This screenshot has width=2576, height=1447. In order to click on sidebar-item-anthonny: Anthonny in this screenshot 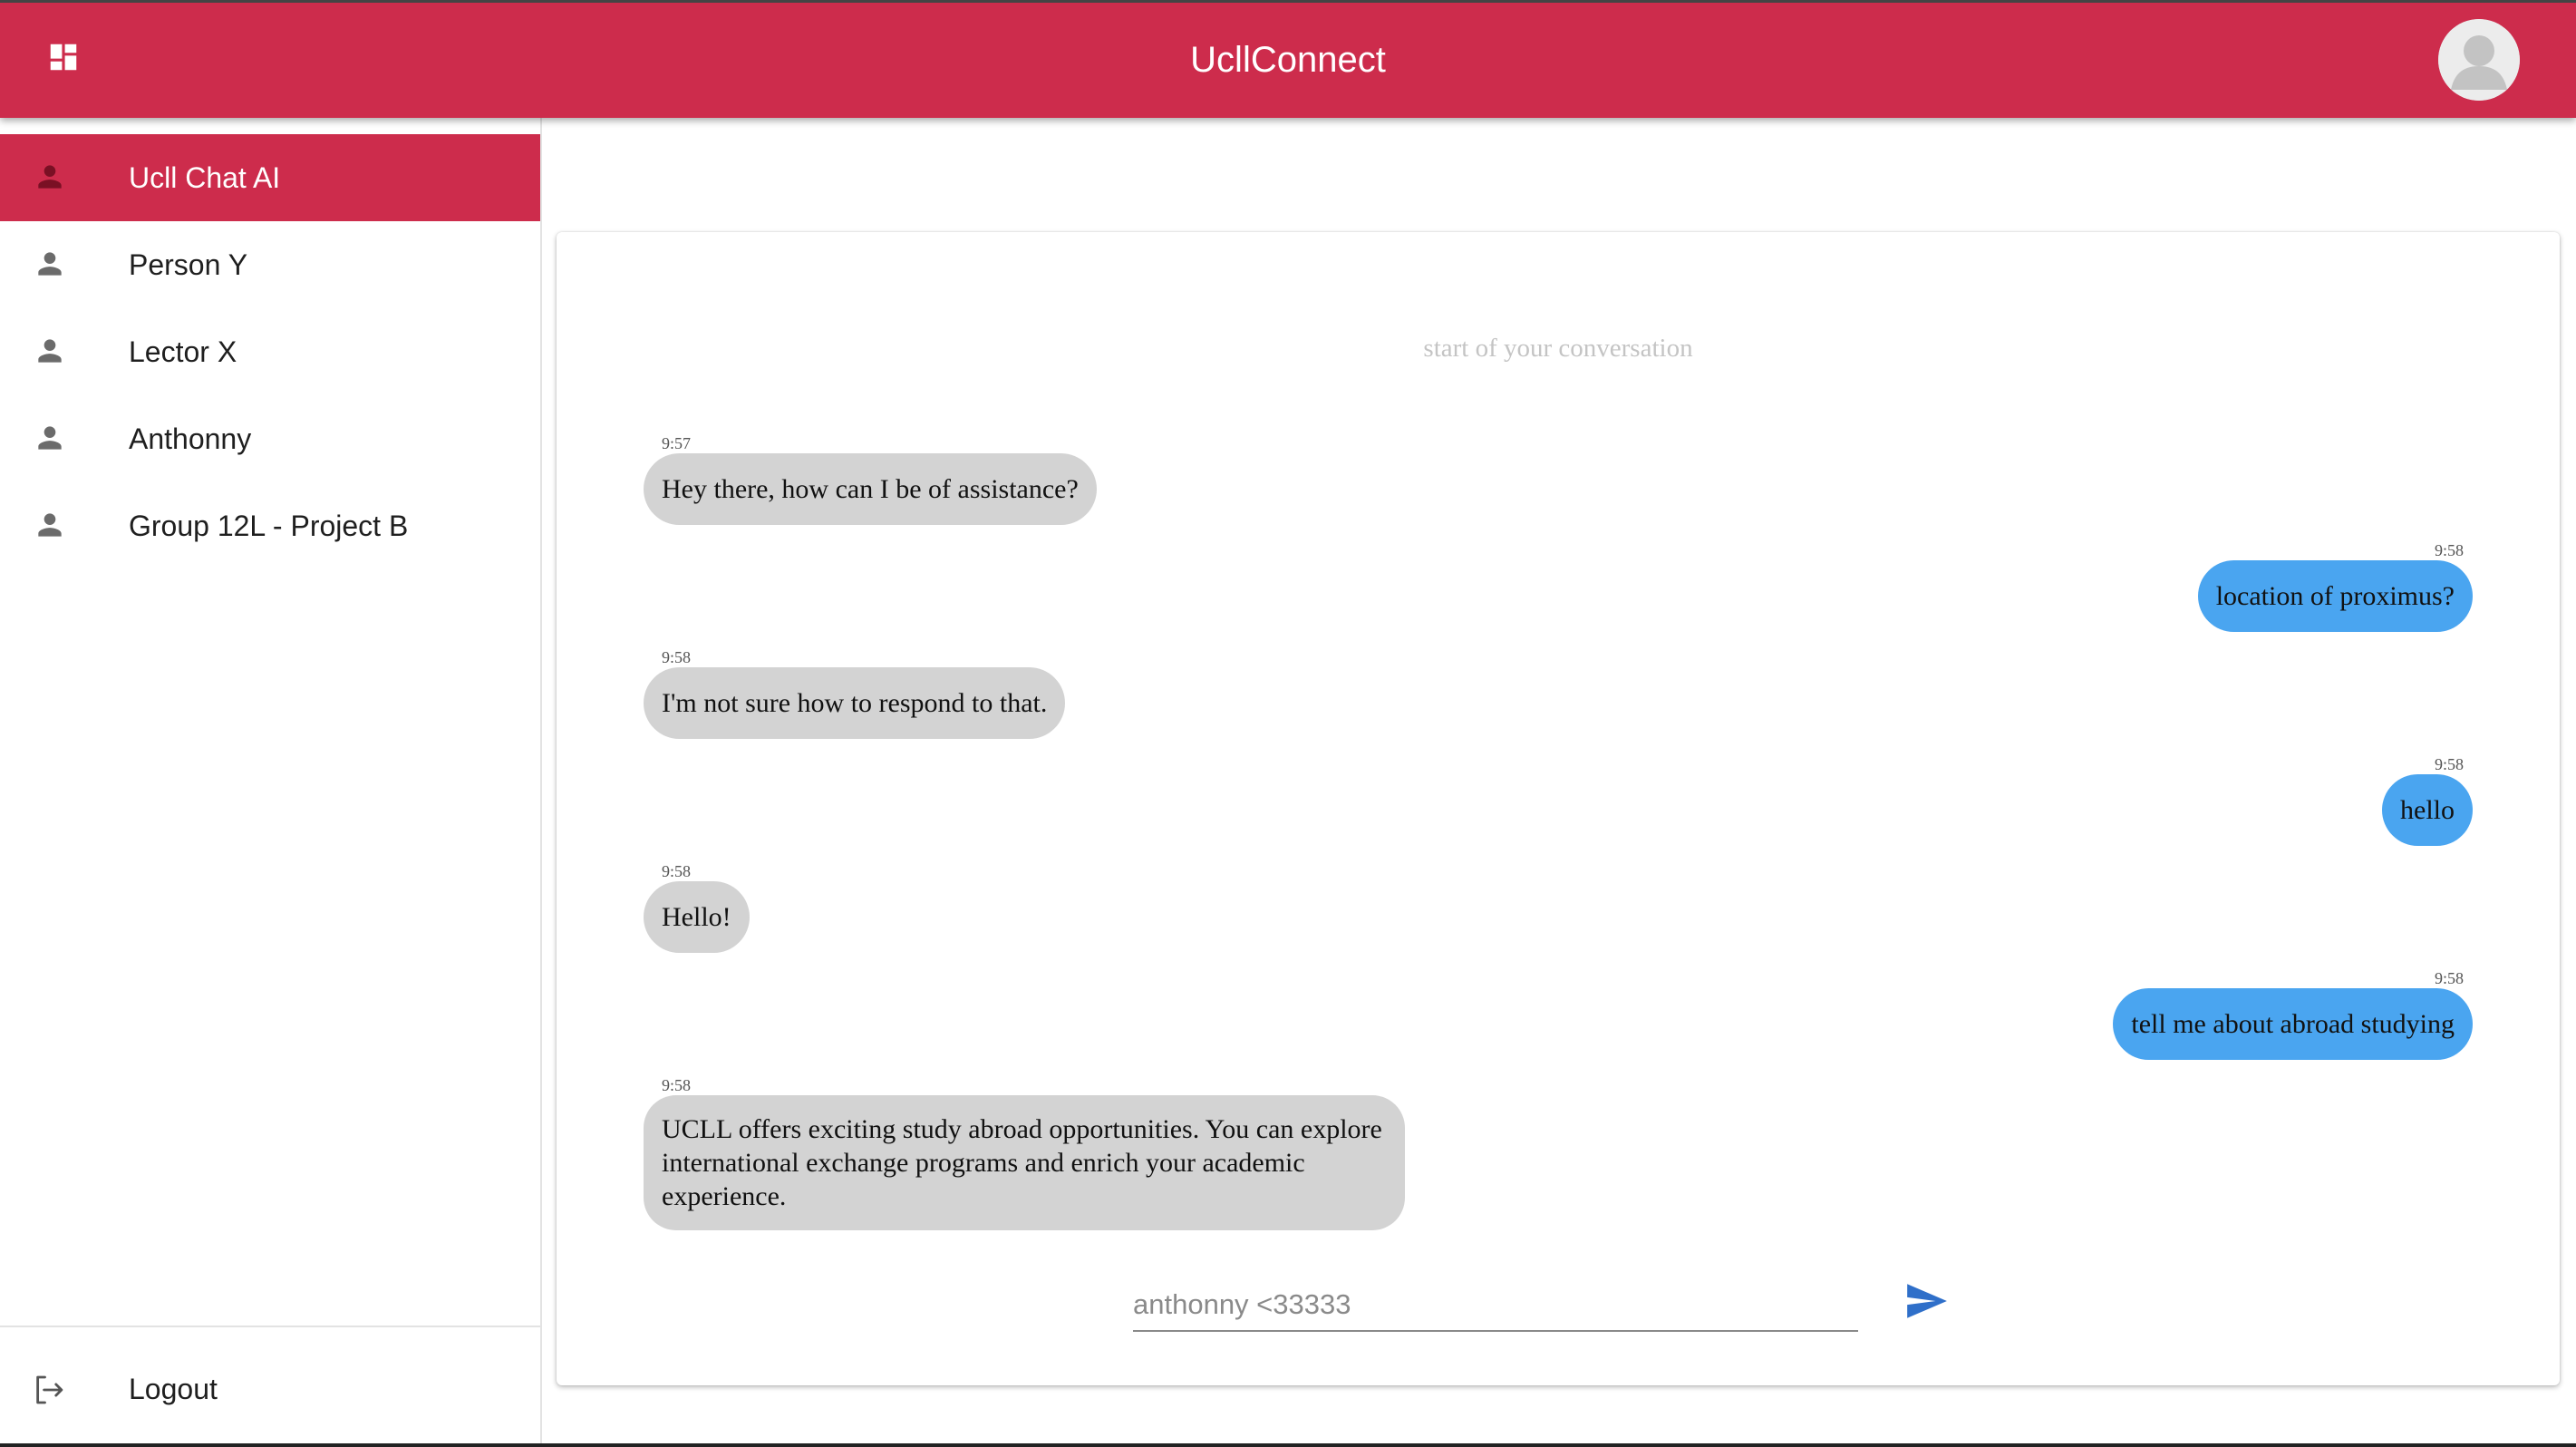, I will do `click(270, 438)`.